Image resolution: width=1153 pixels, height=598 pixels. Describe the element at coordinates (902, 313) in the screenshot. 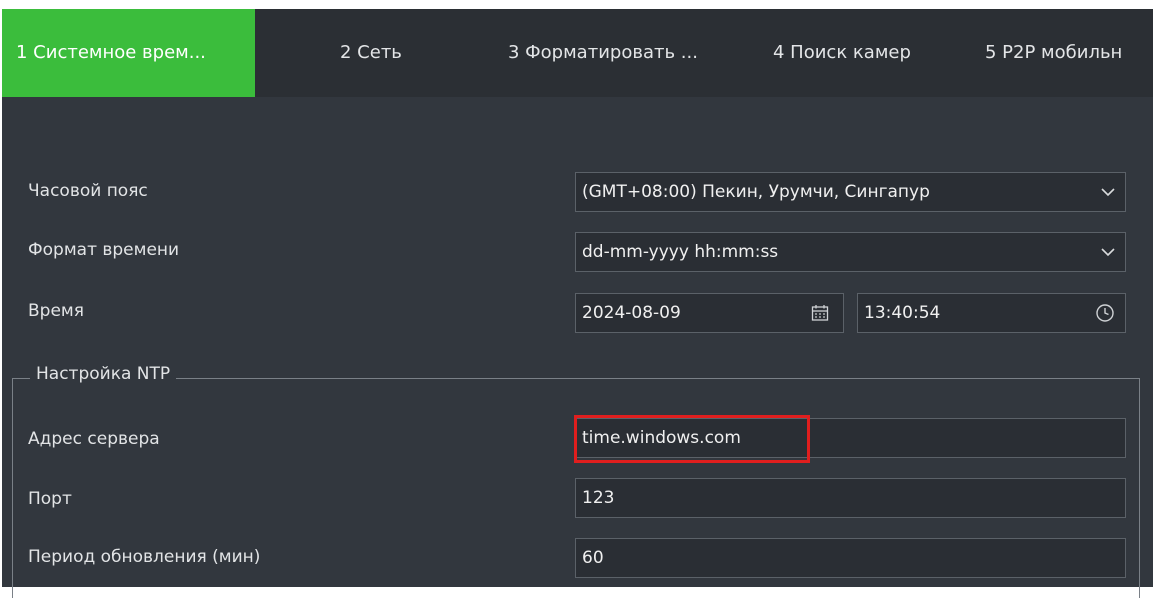

I see `time-value: 13:40:54` at that location.